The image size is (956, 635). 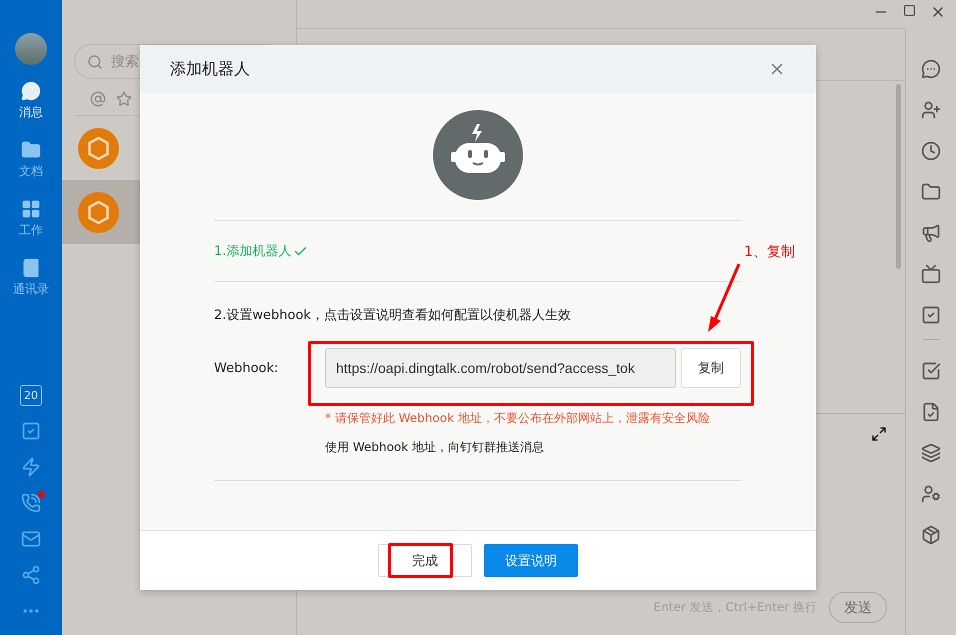 What do you see at coordinates (392, 315) in the screenshot?
I see `step-two-text: 2.设置webhook，点击设置说明查看如何配置以使机器人生效` at bounding box center [392, 315].